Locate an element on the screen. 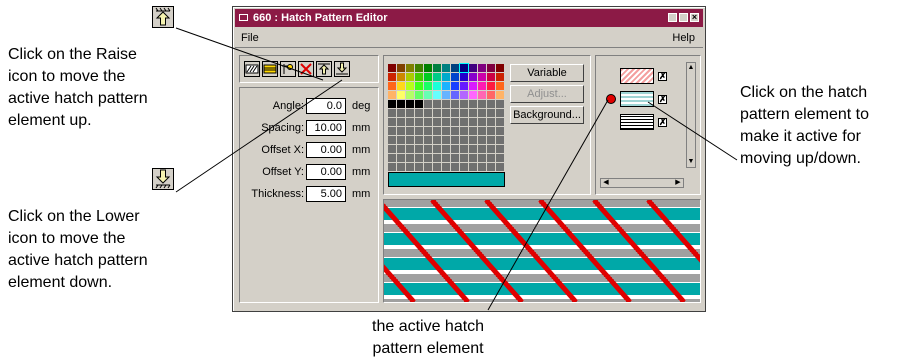  hatch-element-black-check: ✗ is located at coordinates (662, 122).